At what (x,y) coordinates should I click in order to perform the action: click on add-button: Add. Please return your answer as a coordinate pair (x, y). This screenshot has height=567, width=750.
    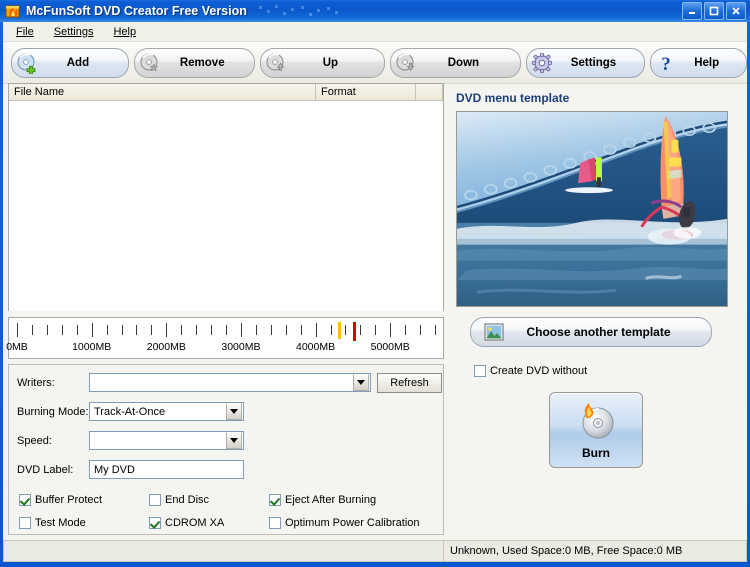
    Looking at the image, I should click on (70, 62).